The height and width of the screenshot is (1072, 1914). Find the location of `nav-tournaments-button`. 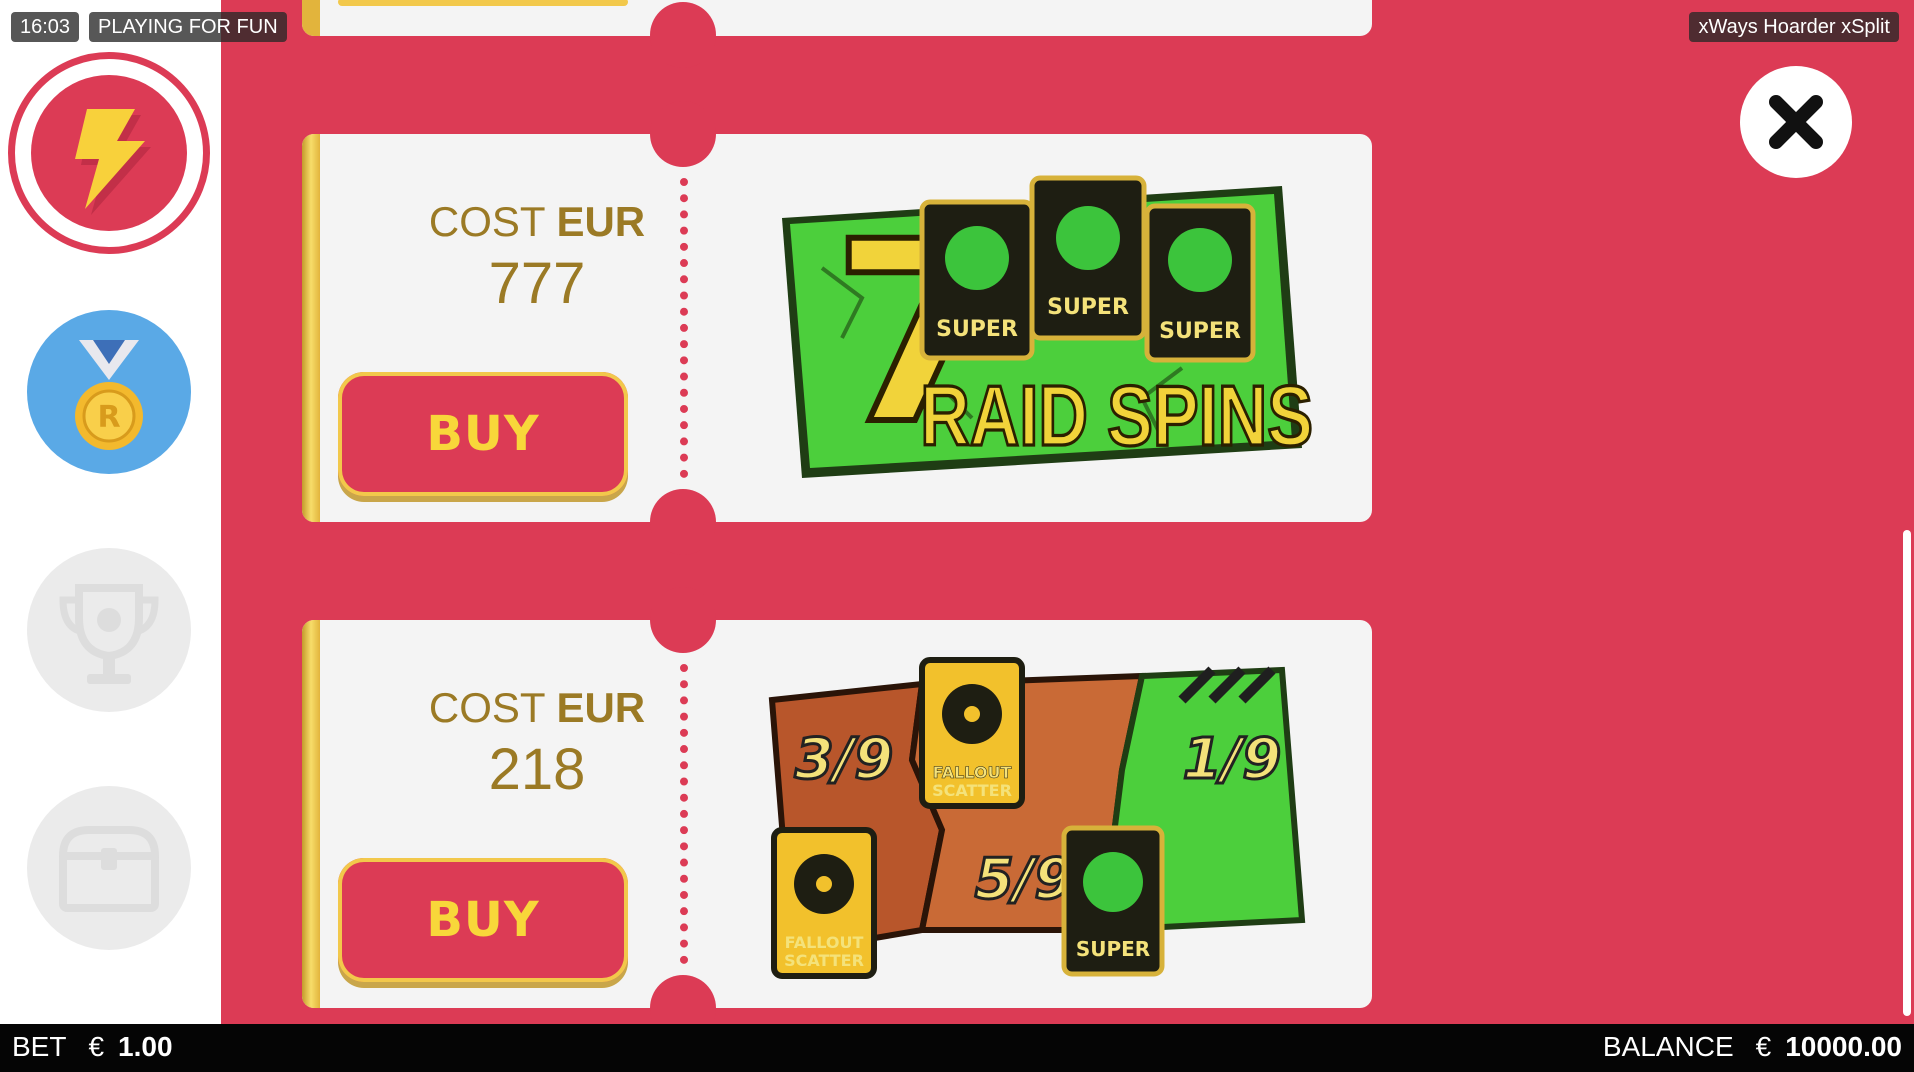

nav-tournaments-button is located at coordinates (109, 630).